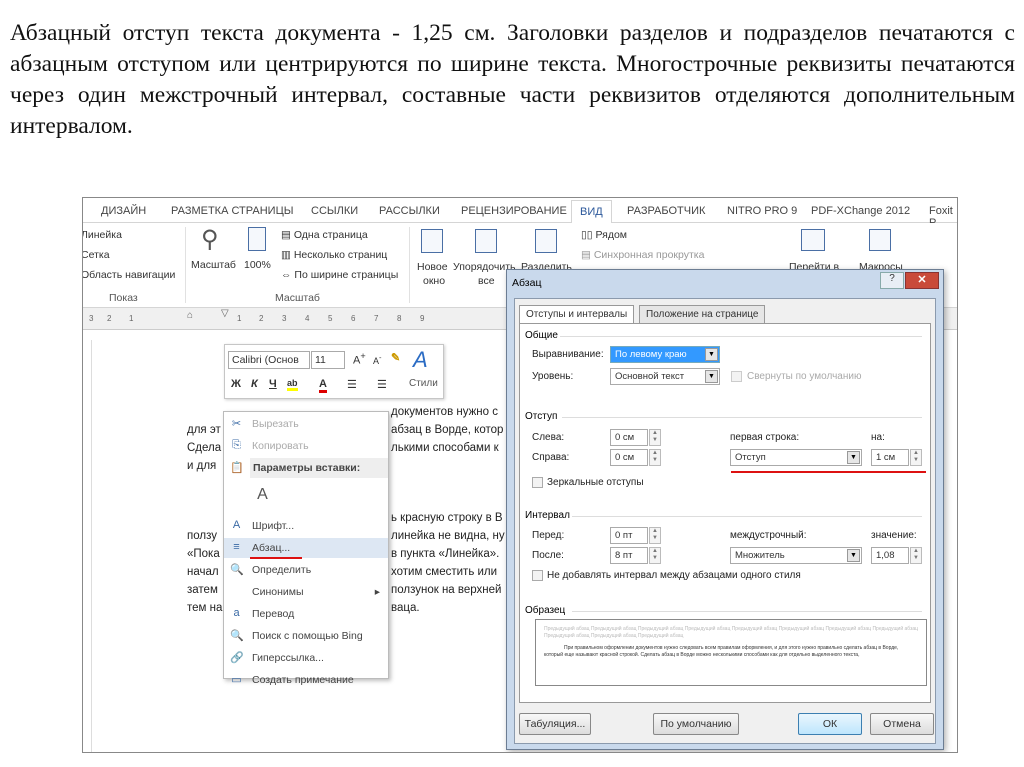 The width and height of the screenshot is (1024, 767). What do you see at coordinates (762, 211) in the screenshot?
I see `tab-nitro: NITRO PRO 9` at bounding box center [762, 211].